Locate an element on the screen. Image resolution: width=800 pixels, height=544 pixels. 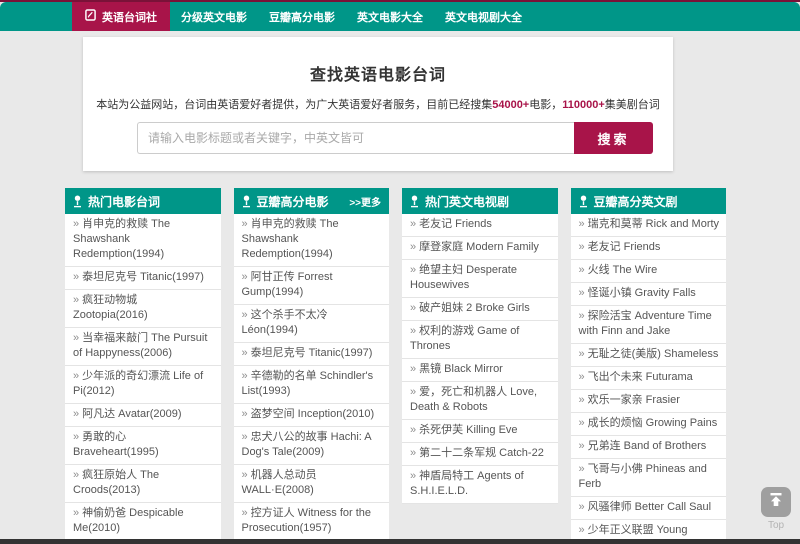
item-title: 第二十二条军规 Catch-22 is located at coordinates (481, 453).